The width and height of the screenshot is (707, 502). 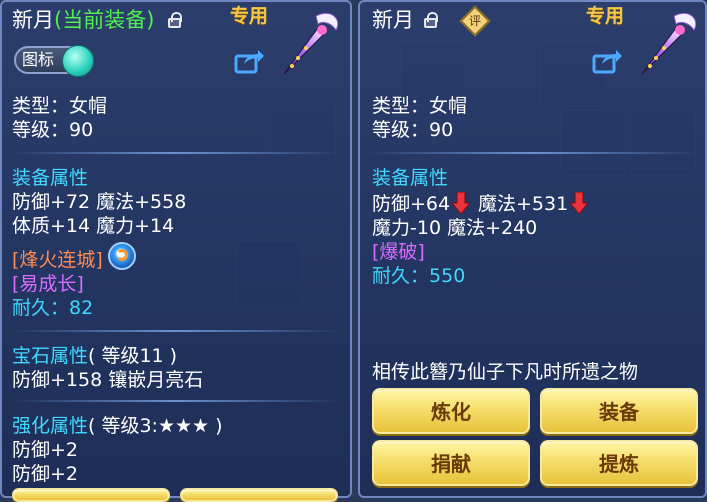 I want to click on enhance-header: 强化属性, so click(x=50, y=426).